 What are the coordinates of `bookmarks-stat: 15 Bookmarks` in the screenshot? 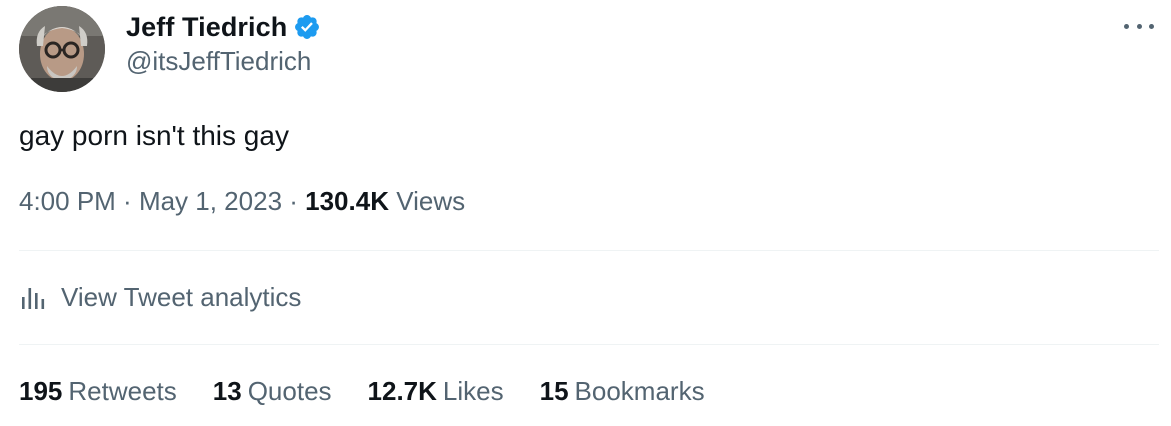 It's located at (622, 391).